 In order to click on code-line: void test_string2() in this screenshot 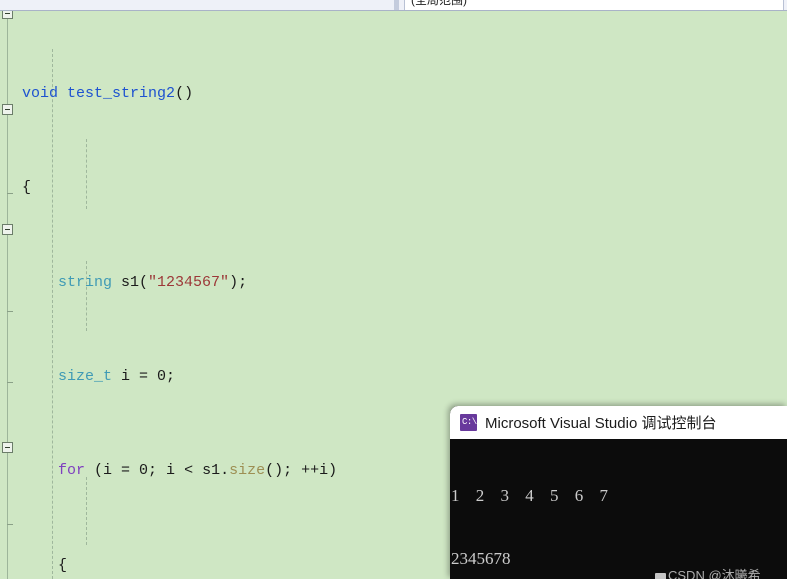, I will do `click(393, 94)`.